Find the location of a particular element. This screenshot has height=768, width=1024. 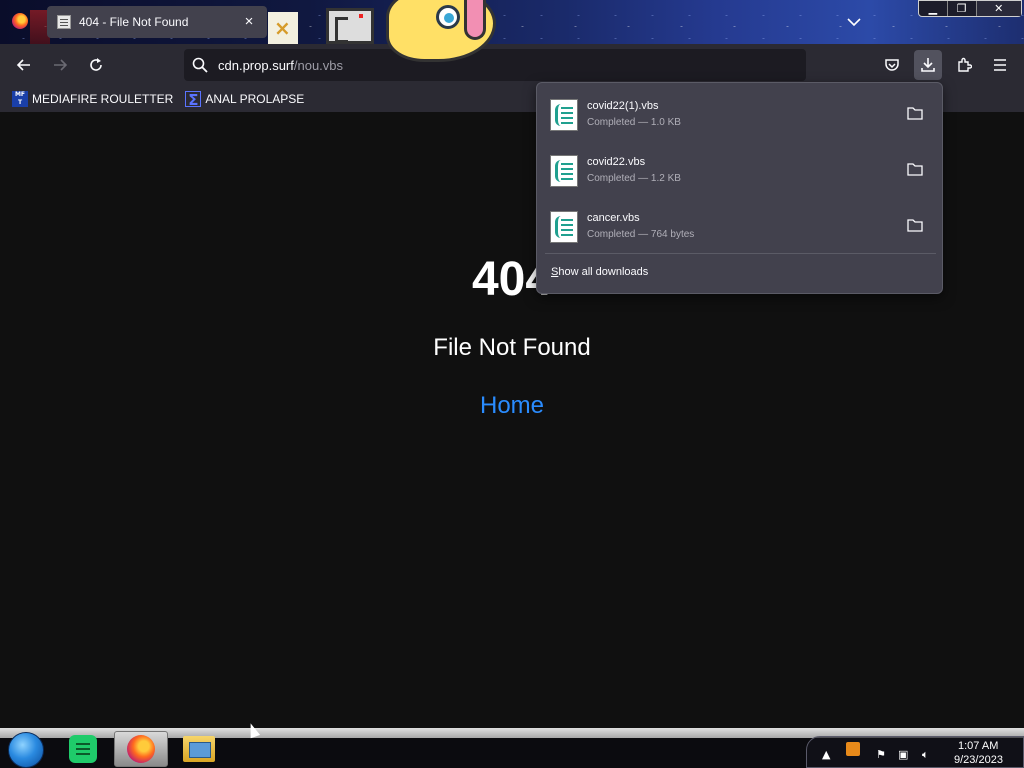

url-path: /nou.vbs is located at coordinates (318, 65).